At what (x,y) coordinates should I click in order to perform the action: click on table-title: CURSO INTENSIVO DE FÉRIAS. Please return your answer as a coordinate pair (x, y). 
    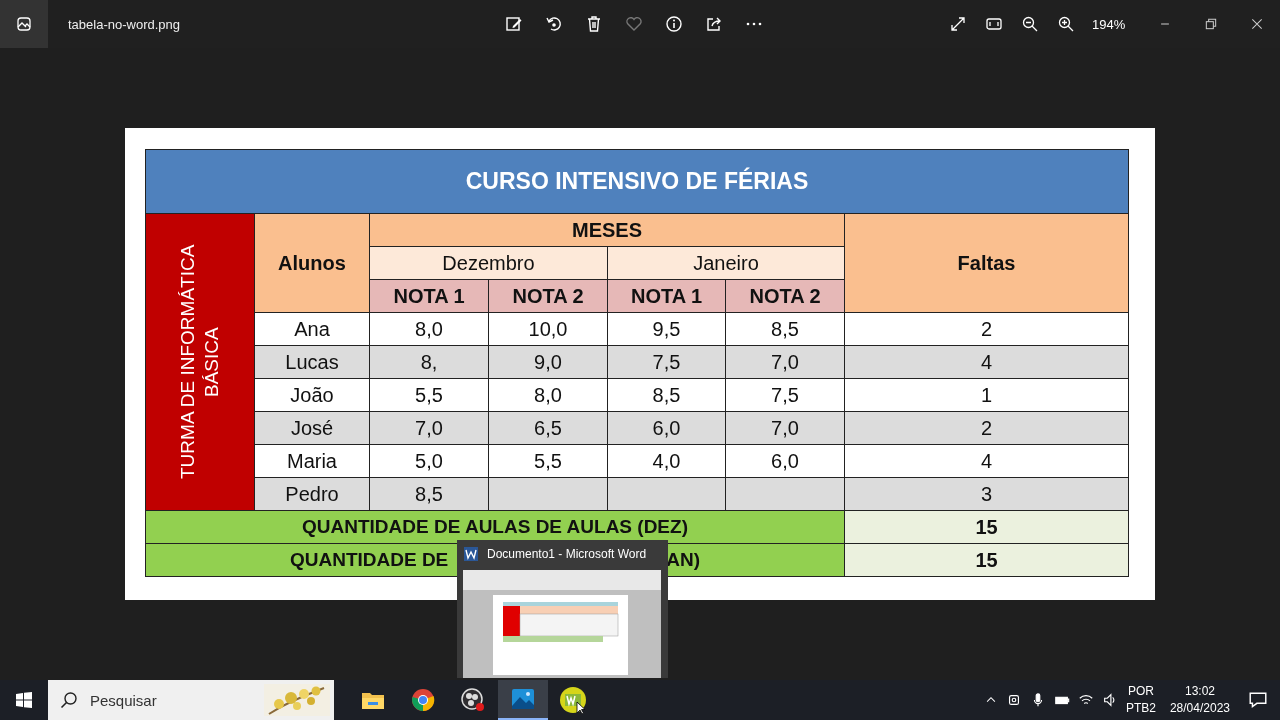
    Looking at the image, I should click on (637, 181).